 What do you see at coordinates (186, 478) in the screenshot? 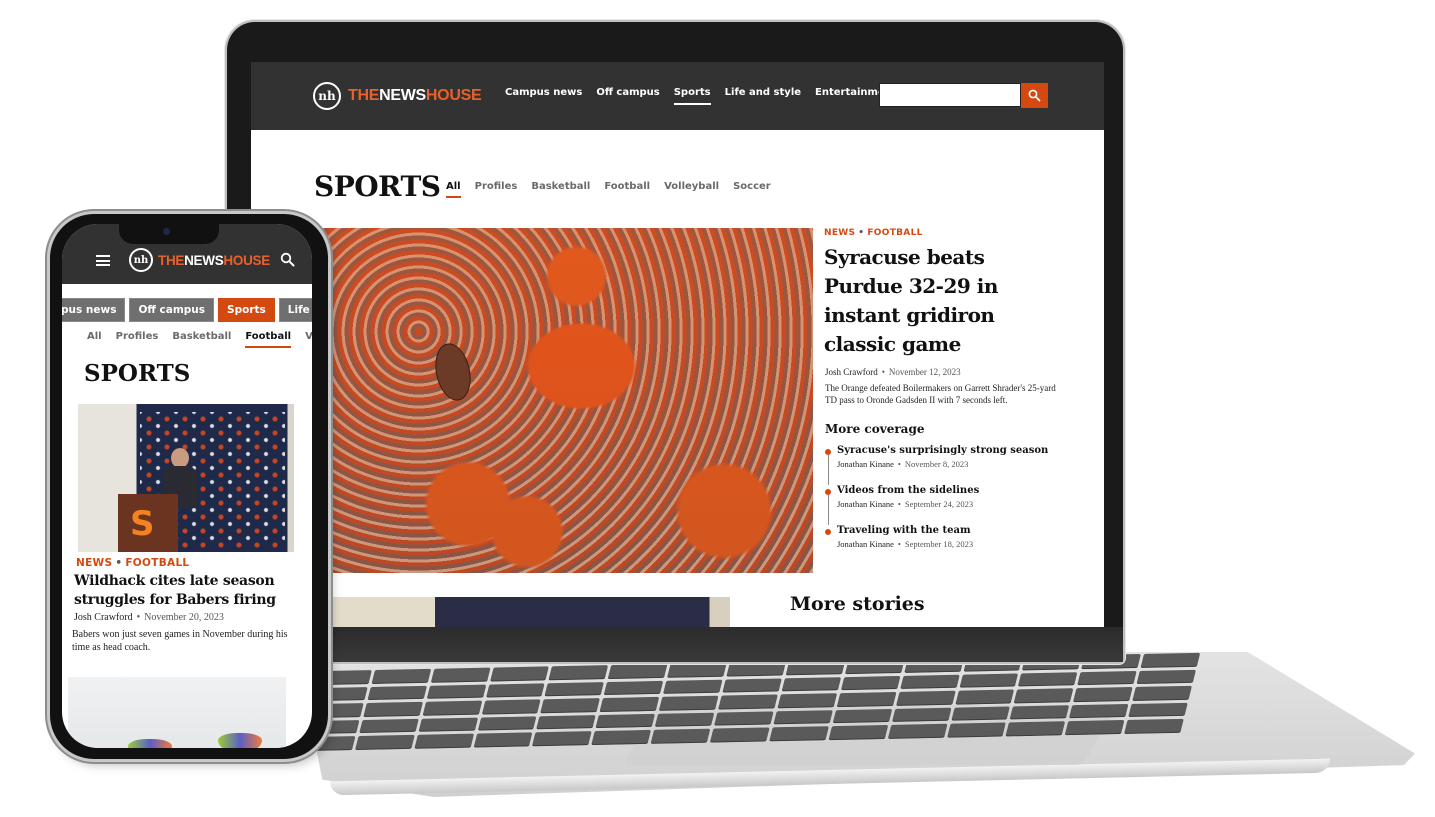
I see `article-photo: S` at bounding box center [186, 478].